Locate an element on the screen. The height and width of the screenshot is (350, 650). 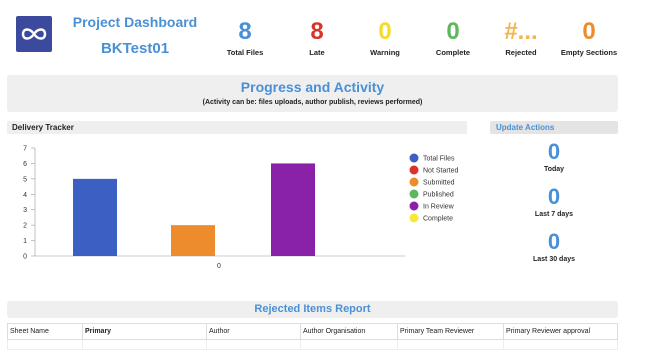
column-header: Author is located at coordinates (253, 331).